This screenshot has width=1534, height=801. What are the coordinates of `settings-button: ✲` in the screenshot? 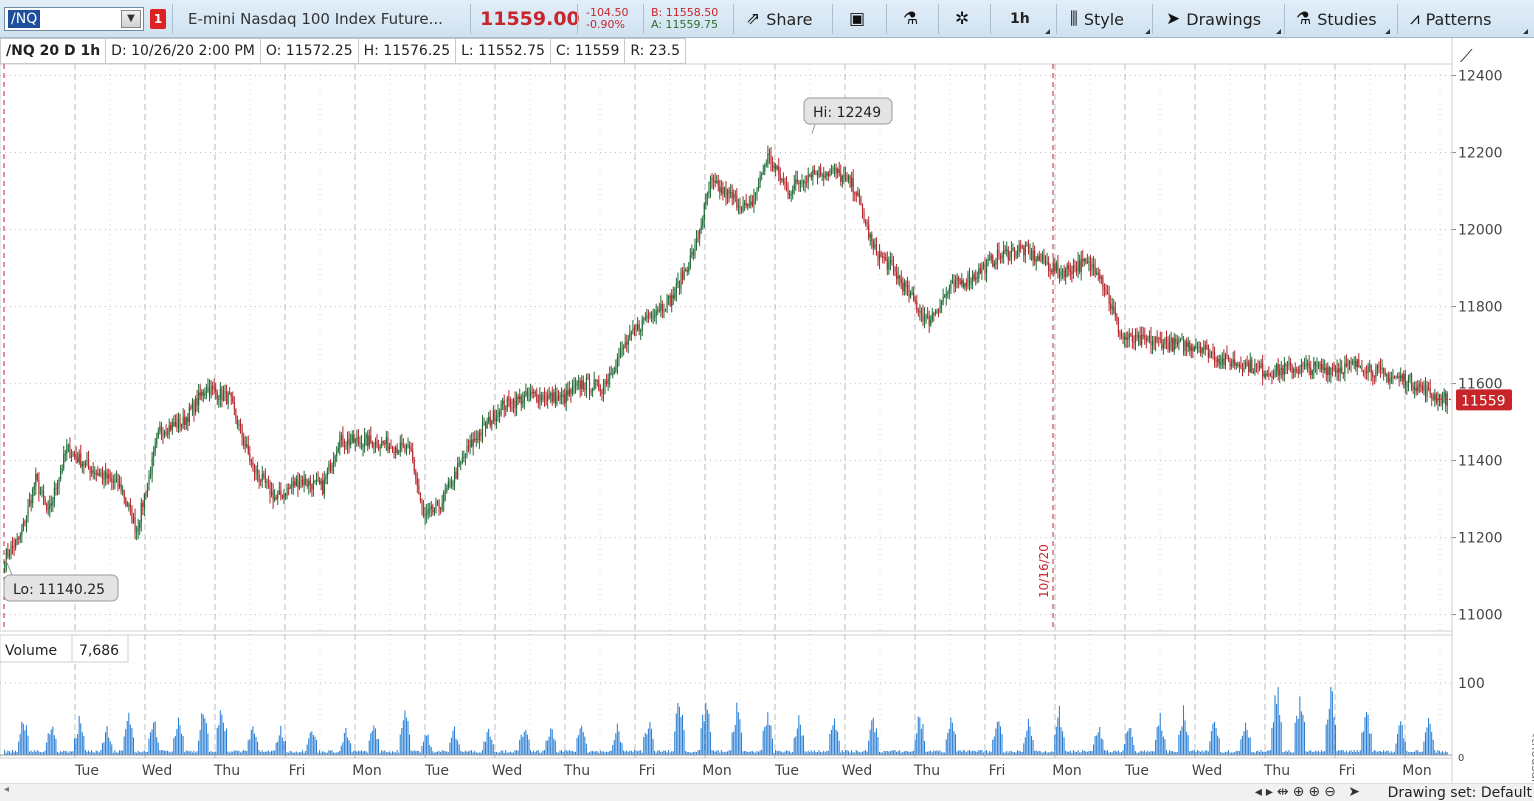 It's located at (962, 19).